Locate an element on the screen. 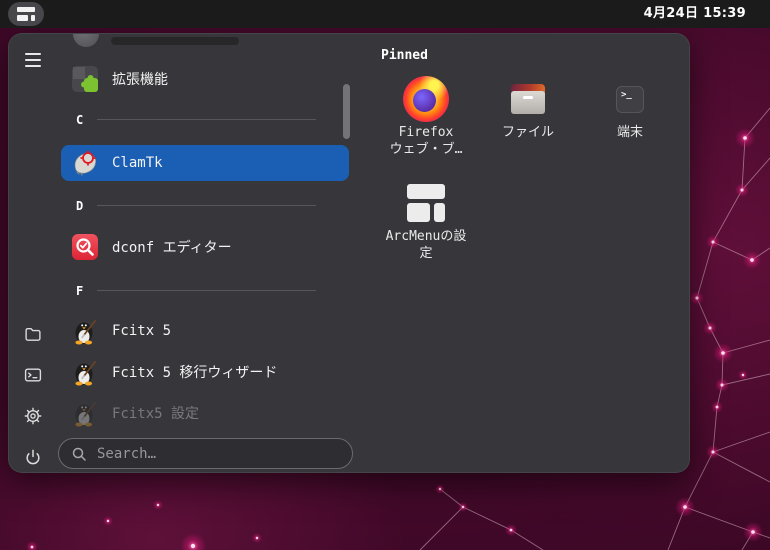 This screenshot has height=550, width=770. hamburger-icon is located at coordinates (33, 60).